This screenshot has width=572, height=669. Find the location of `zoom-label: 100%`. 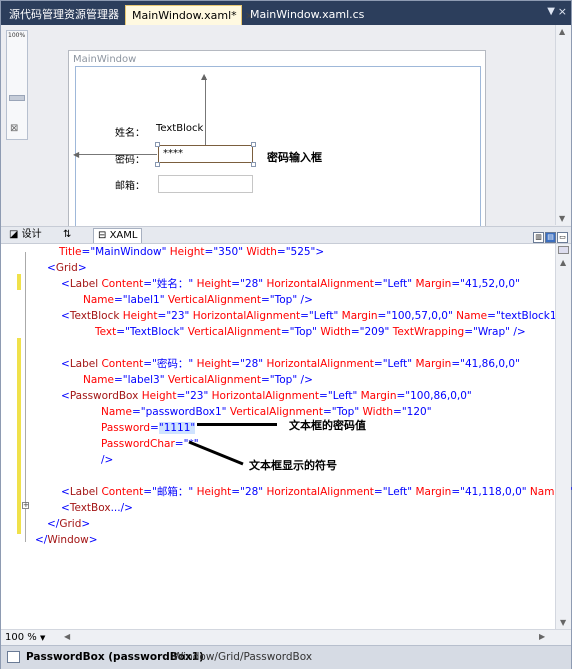

zoom-label: 100% is located at coordinates (17, 35).